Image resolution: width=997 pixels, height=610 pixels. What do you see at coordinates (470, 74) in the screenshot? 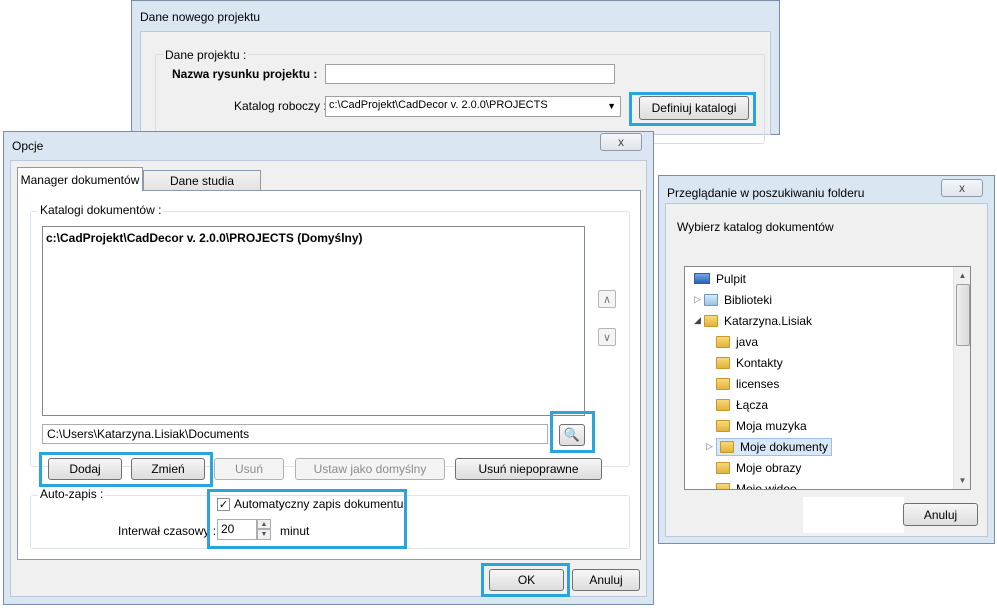
I see `project-name-input` at bounding box center [470, 74].